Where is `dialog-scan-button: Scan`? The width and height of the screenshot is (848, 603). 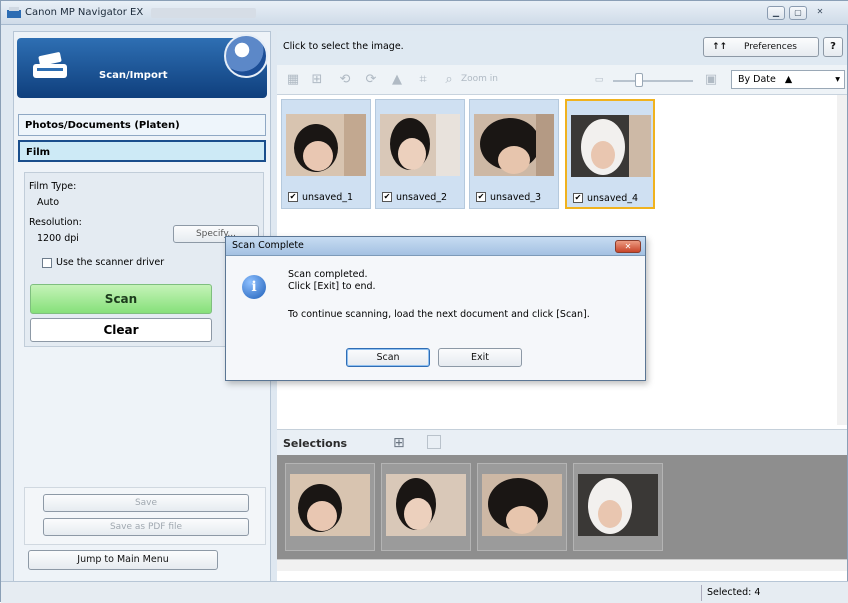 dialog-scan-button: Scan is located at coordinates (388, 357).